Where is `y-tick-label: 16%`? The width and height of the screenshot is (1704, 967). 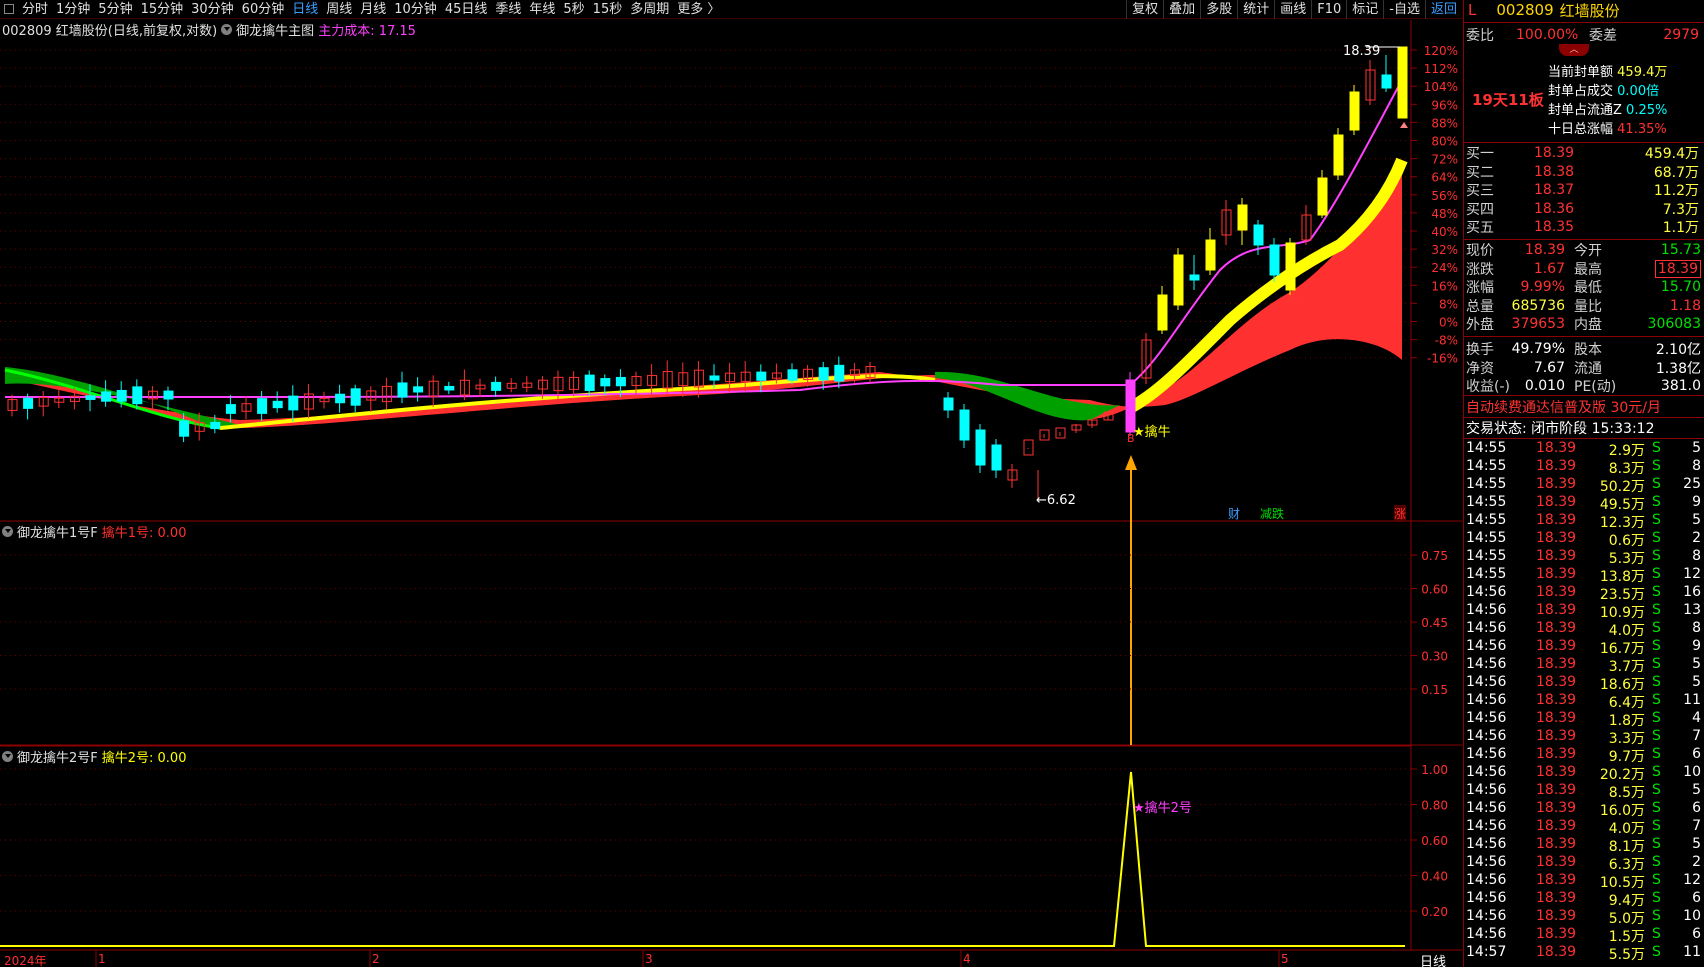 y-tick-label: 16% is located at coordinates (1444, 286).